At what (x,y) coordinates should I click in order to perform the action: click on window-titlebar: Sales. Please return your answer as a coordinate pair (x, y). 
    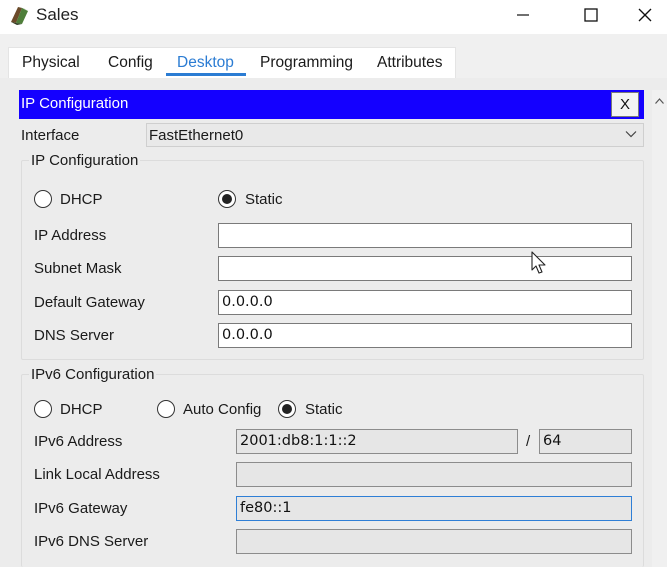
    Looking at the image, I should click on (333, 17).